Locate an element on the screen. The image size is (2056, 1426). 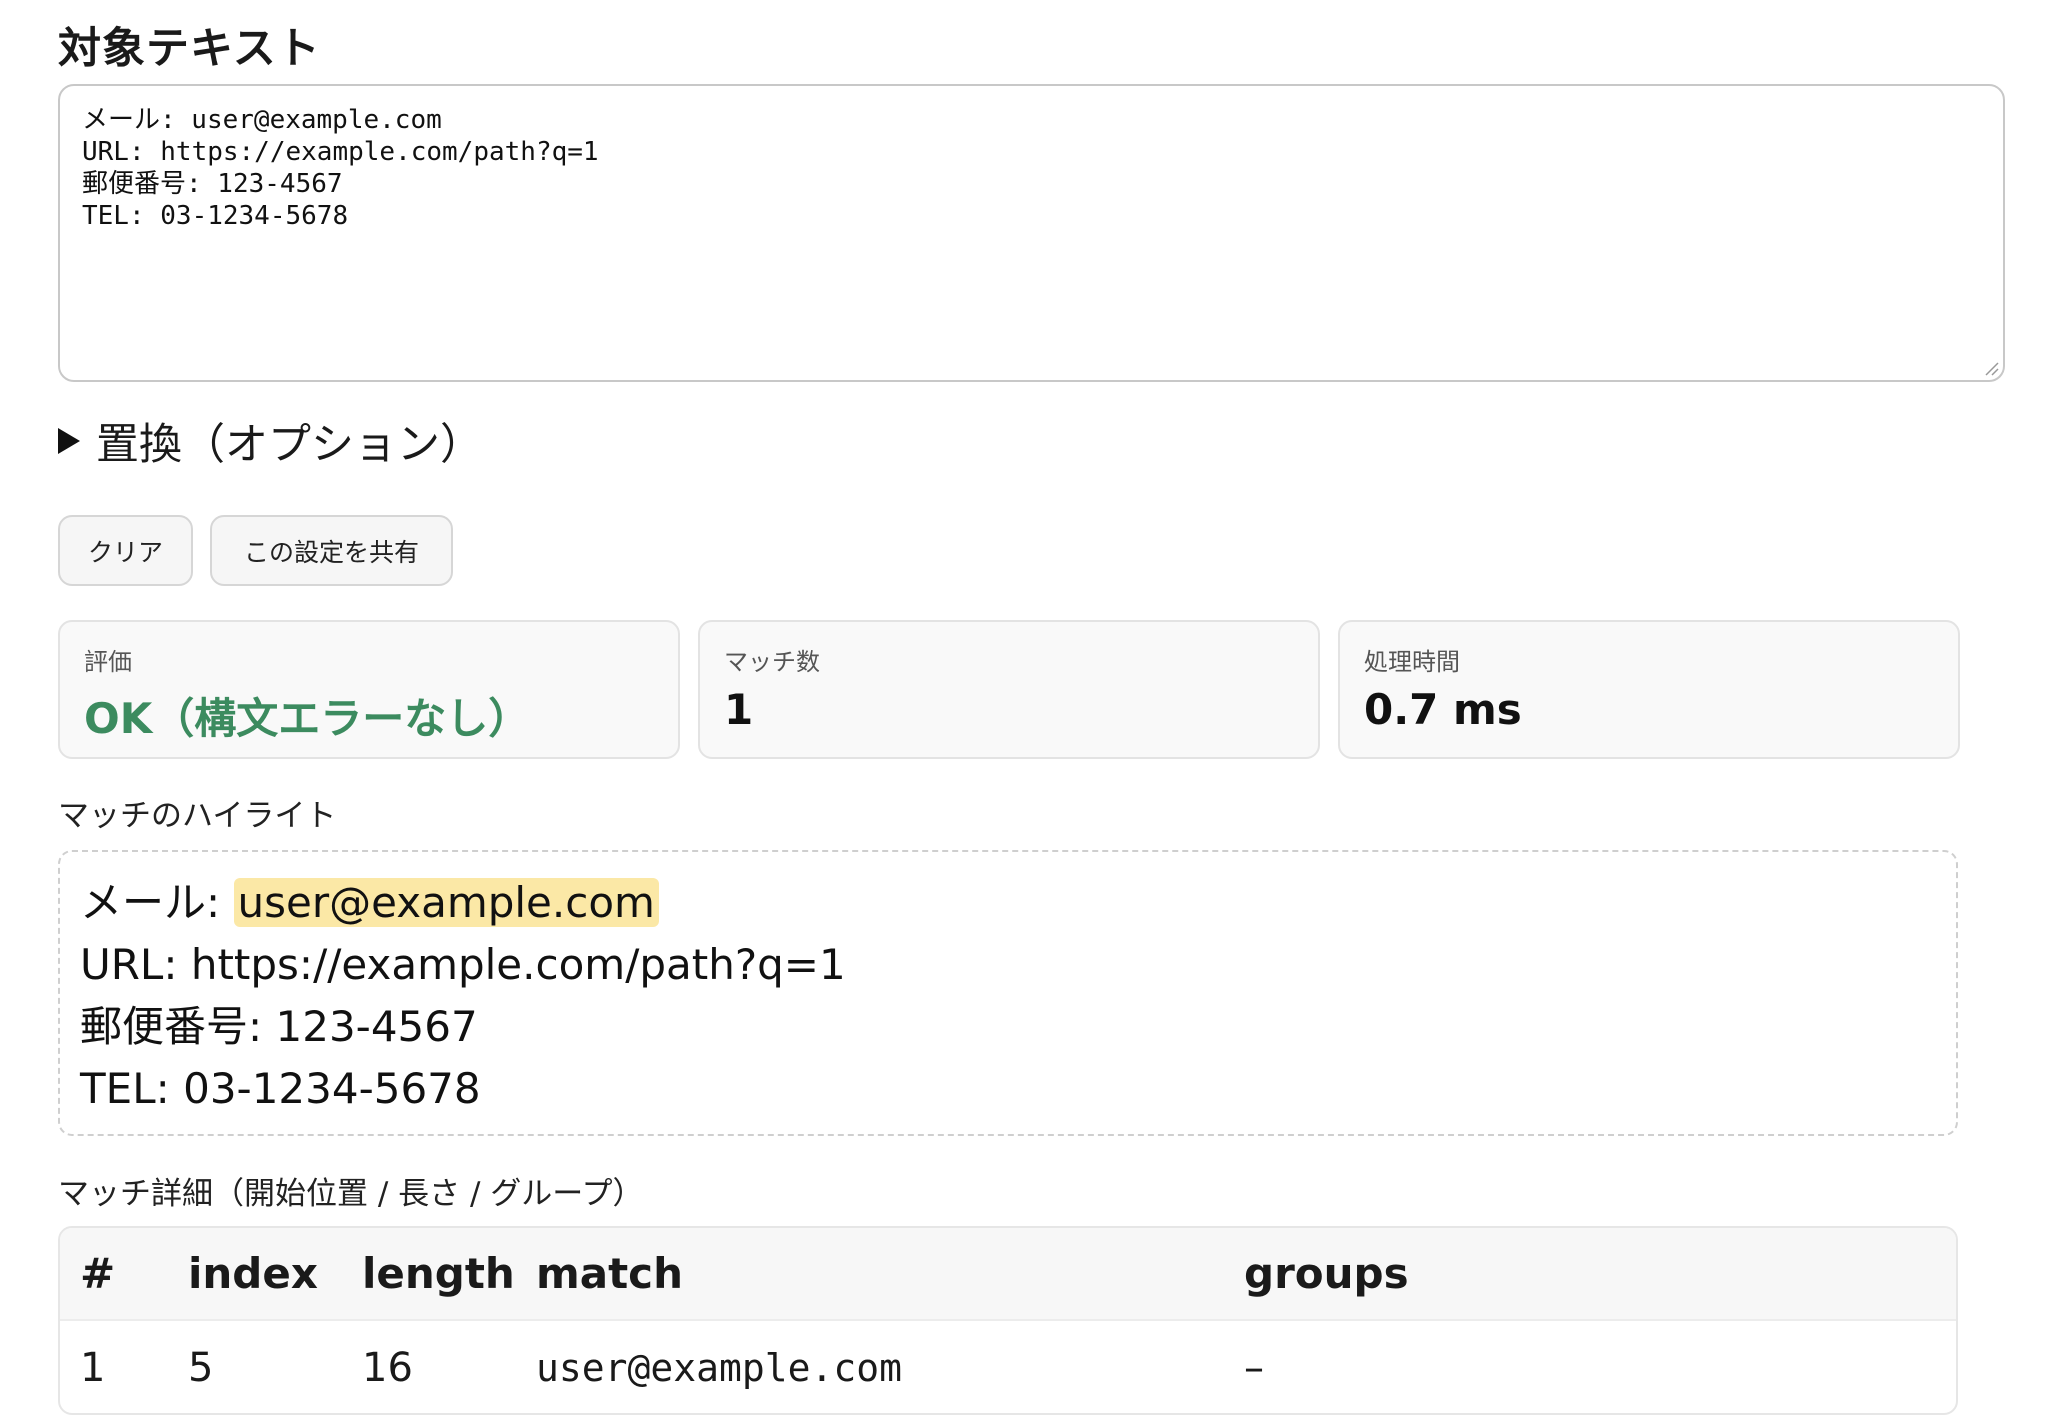
stats-cards: 評価 OK（構文エラーなし） マッチ数 1 処理時間 0.7 ms is located at coordinates (1009, 689).